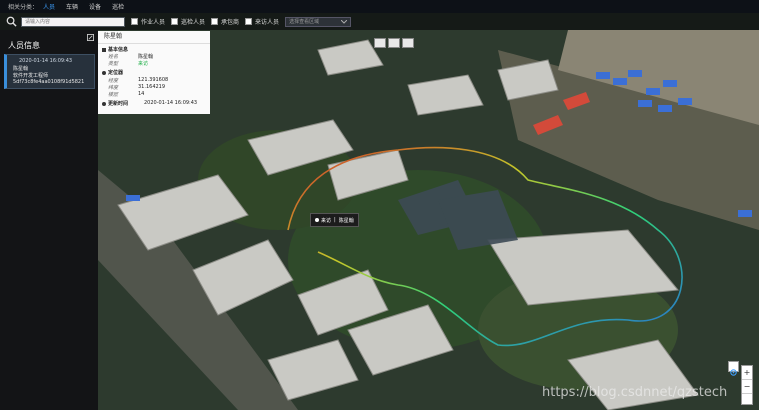 The height and width of the screenshot is (410, 759). What do you see at coordinates (154, 37) in the screenshot?
I see `popup-title: 陈星翰` at bounding box center [154, 37].